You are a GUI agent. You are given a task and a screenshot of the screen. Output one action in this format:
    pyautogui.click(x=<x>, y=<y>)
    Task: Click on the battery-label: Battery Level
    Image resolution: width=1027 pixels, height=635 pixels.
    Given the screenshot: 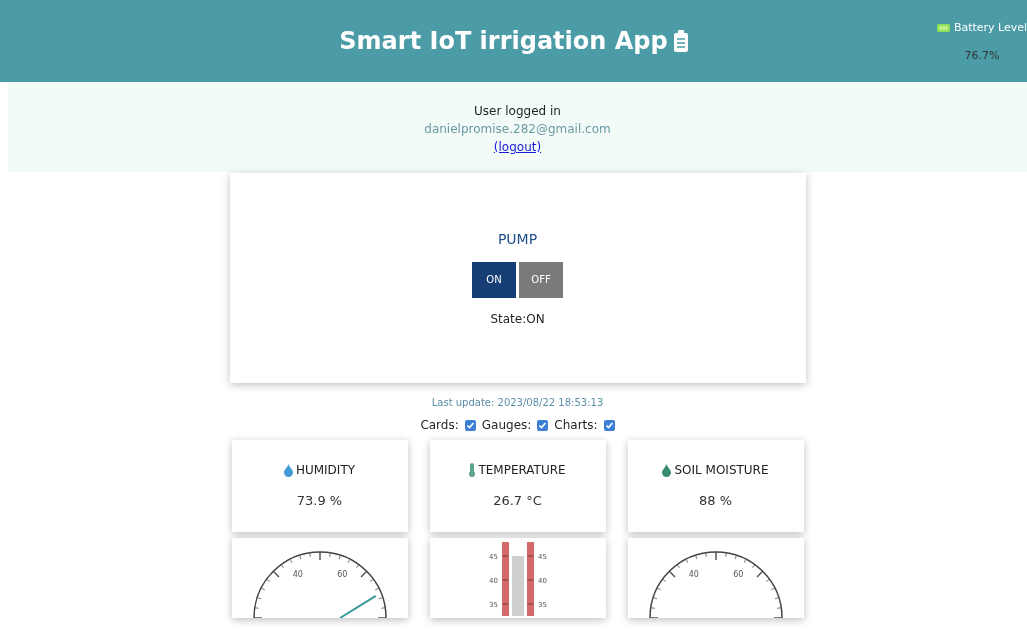 What is the action you would take?
    pyautogui.click(x=990, y=28)
    